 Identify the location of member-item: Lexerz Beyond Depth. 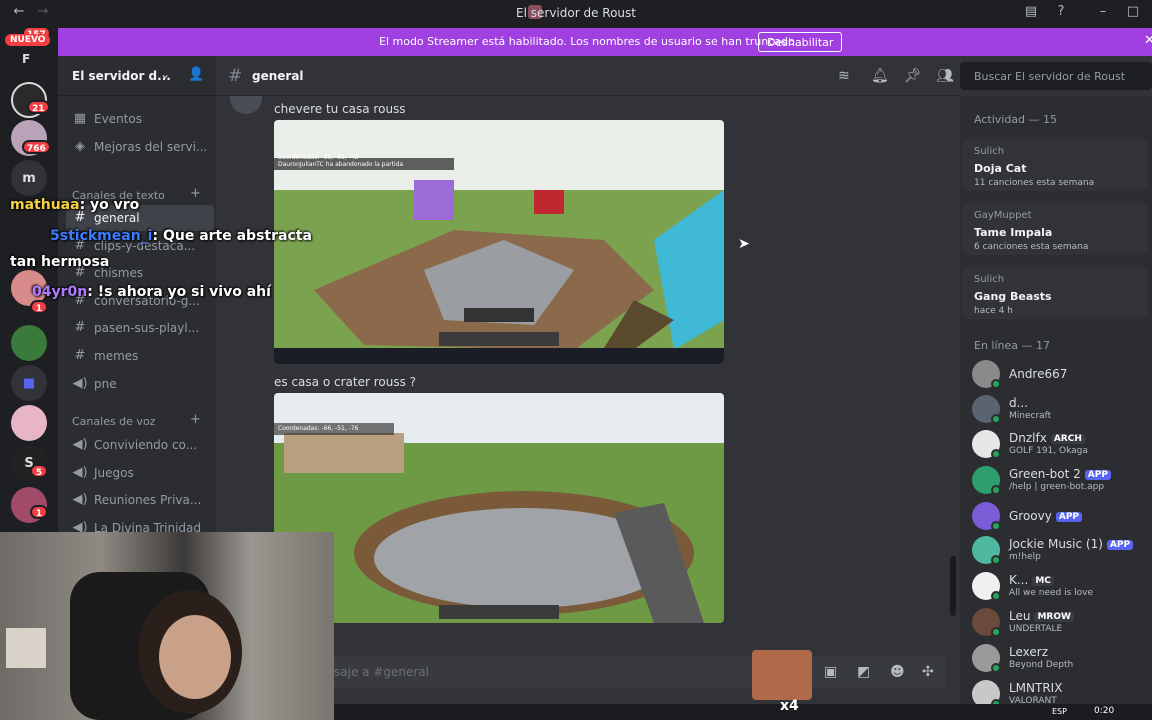
(1060, 659).